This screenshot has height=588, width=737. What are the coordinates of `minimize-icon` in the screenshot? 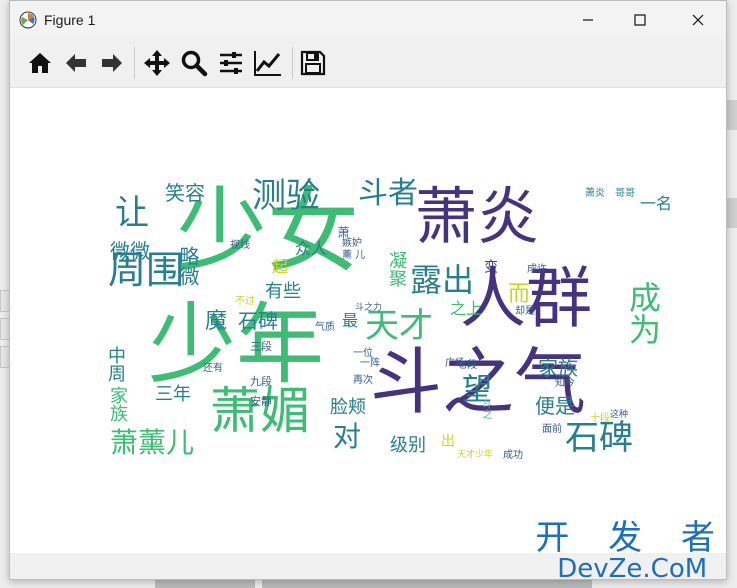 It's located at (588, 20).